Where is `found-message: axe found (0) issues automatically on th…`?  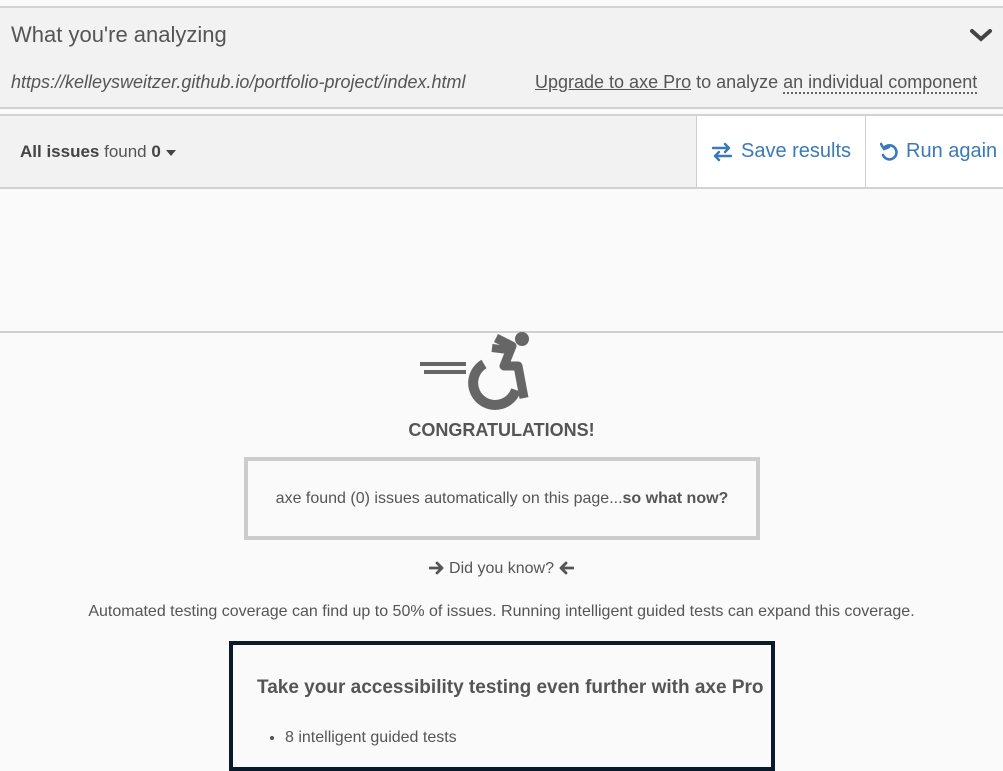
found-message: axe found (0) issues automatically on th… is located at coordinates (449, 498).